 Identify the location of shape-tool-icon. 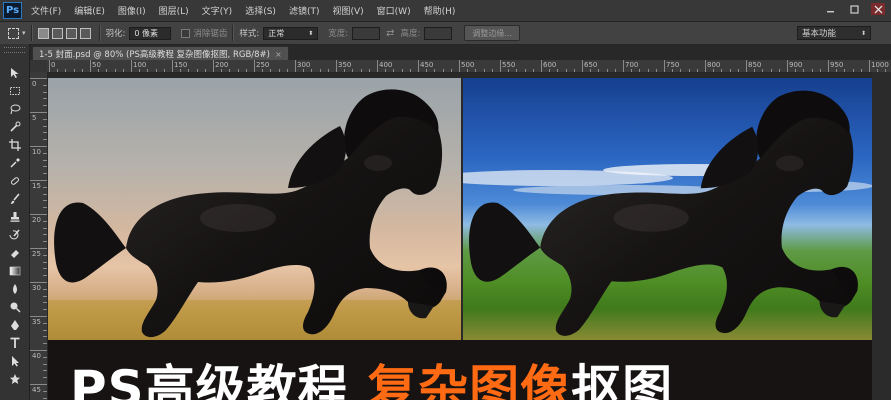
(14, 379).